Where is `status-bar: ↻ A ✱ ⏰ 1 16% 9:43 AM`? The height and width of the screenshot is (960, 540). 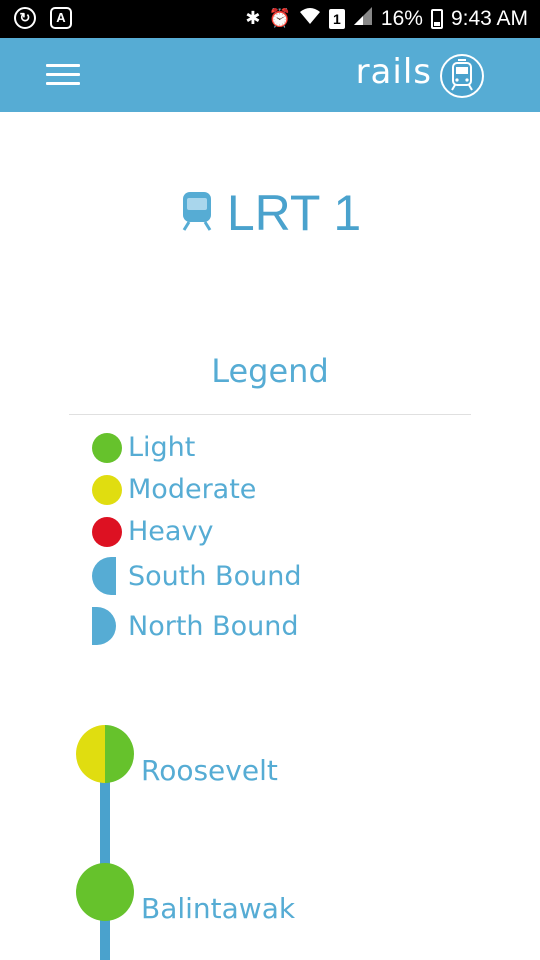
status-bar: ↻ A ✱ ⏰ 1 16% 9:43 AM is located at coordinates (270, 19).